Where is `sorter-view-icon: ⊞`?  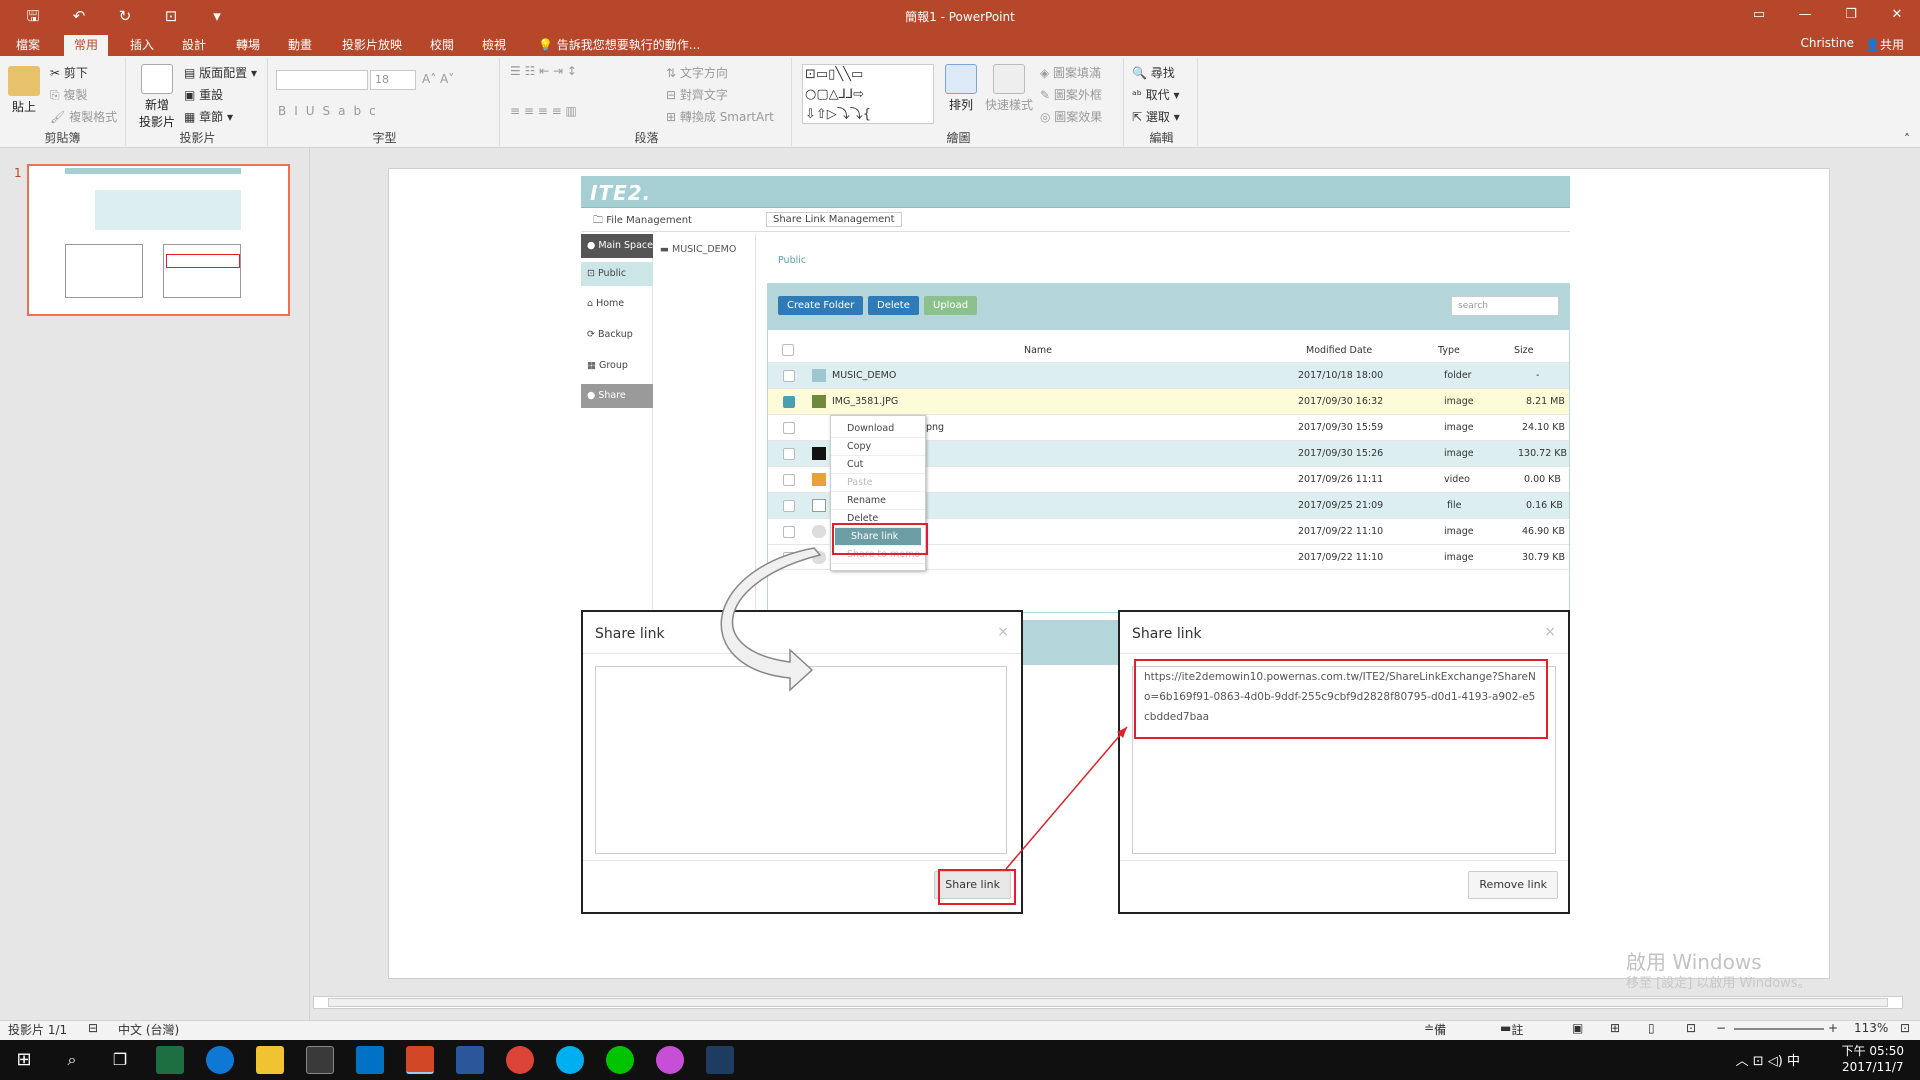
sorter-view-icon: ⊞ is located at coordinates (1615, 1028).